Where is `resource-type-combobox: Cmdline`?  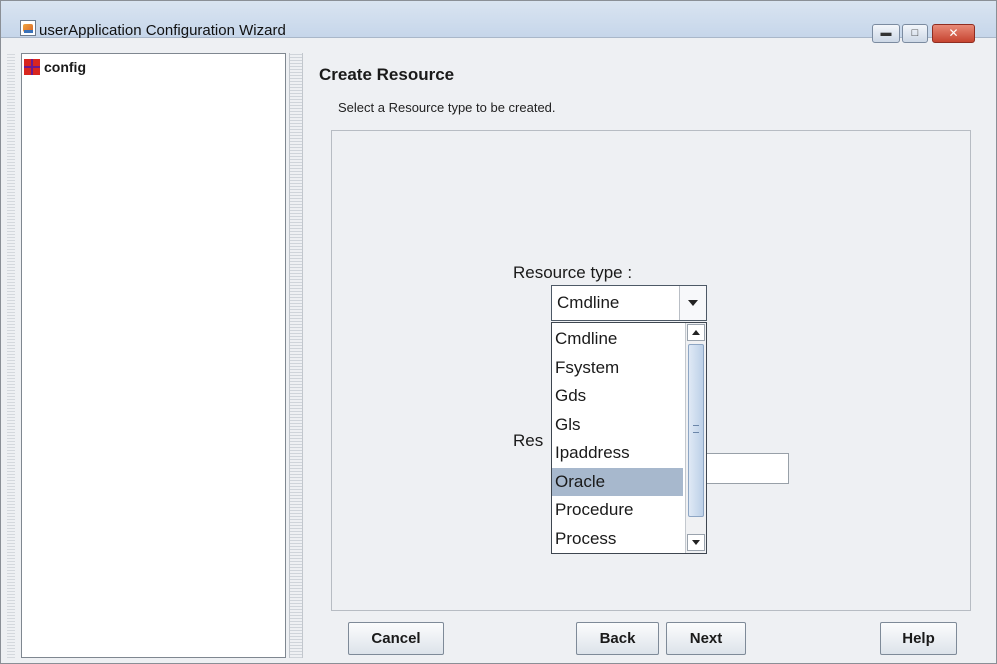 resource-type-combobox: Cmdline is located at coordinates (629, 303).